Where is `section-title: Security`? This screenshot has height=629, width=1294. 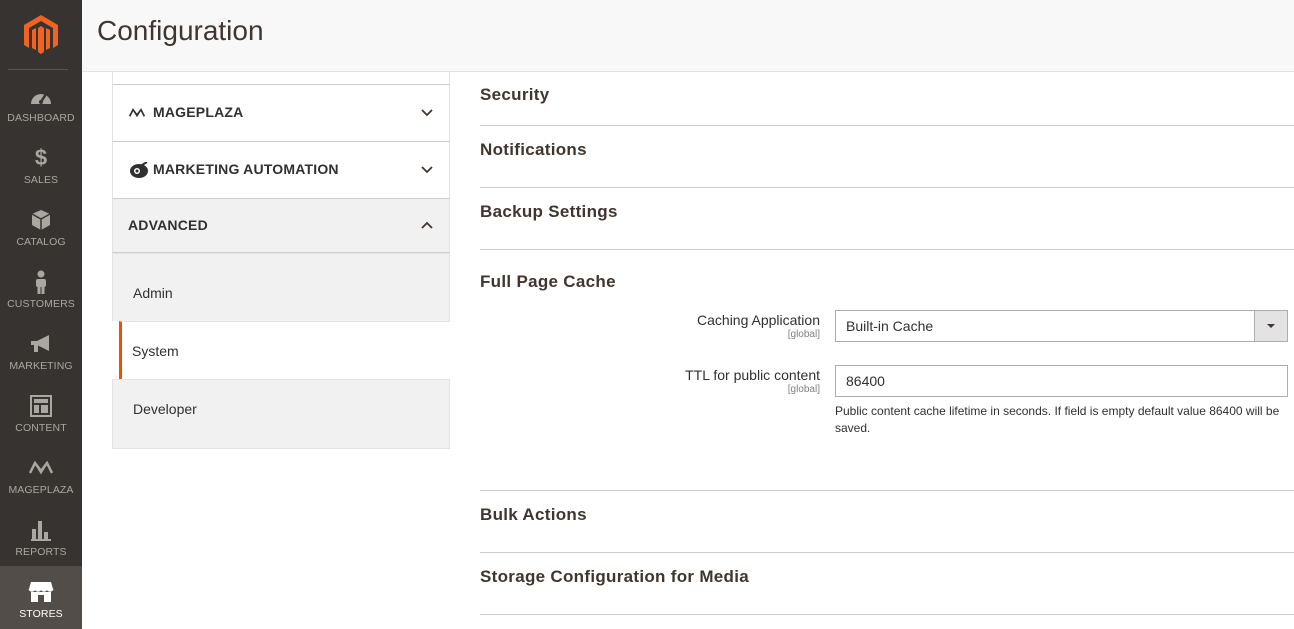
section-title: Security is located at coordinates (515, 94).